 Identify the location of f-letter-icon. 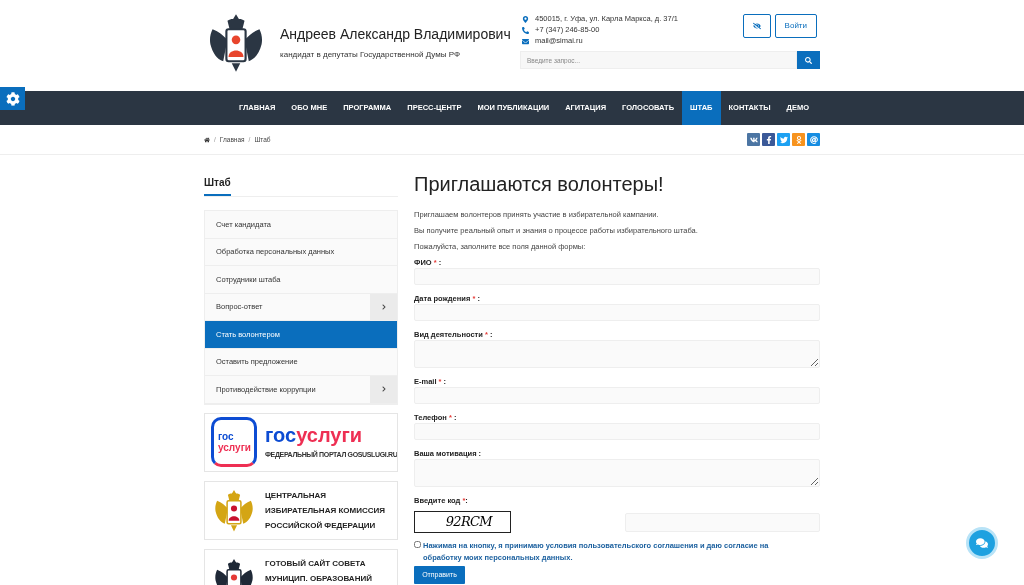
(768, 139).